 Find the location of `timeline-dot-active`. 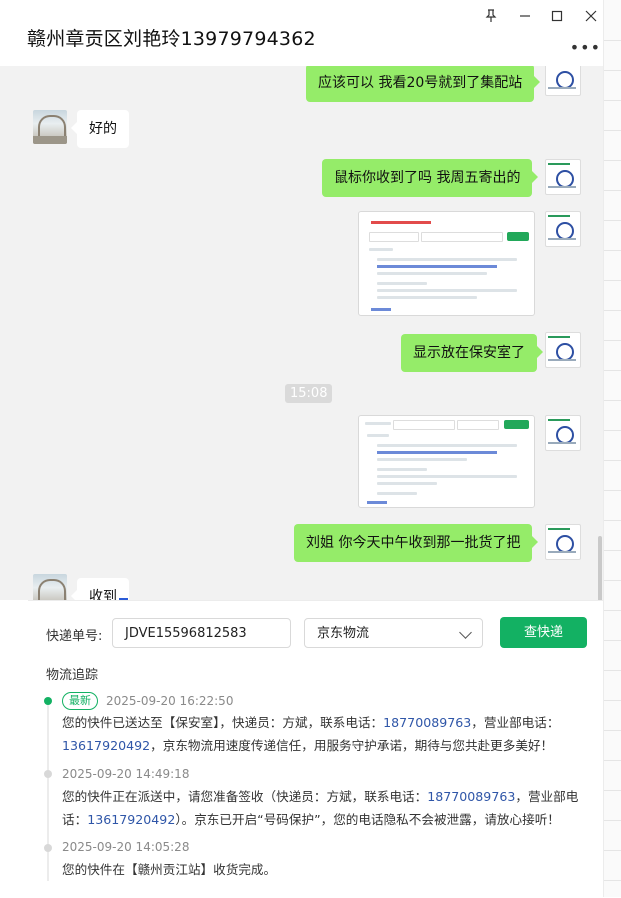

timeline-dot-active is located at coordinates (48, 701).